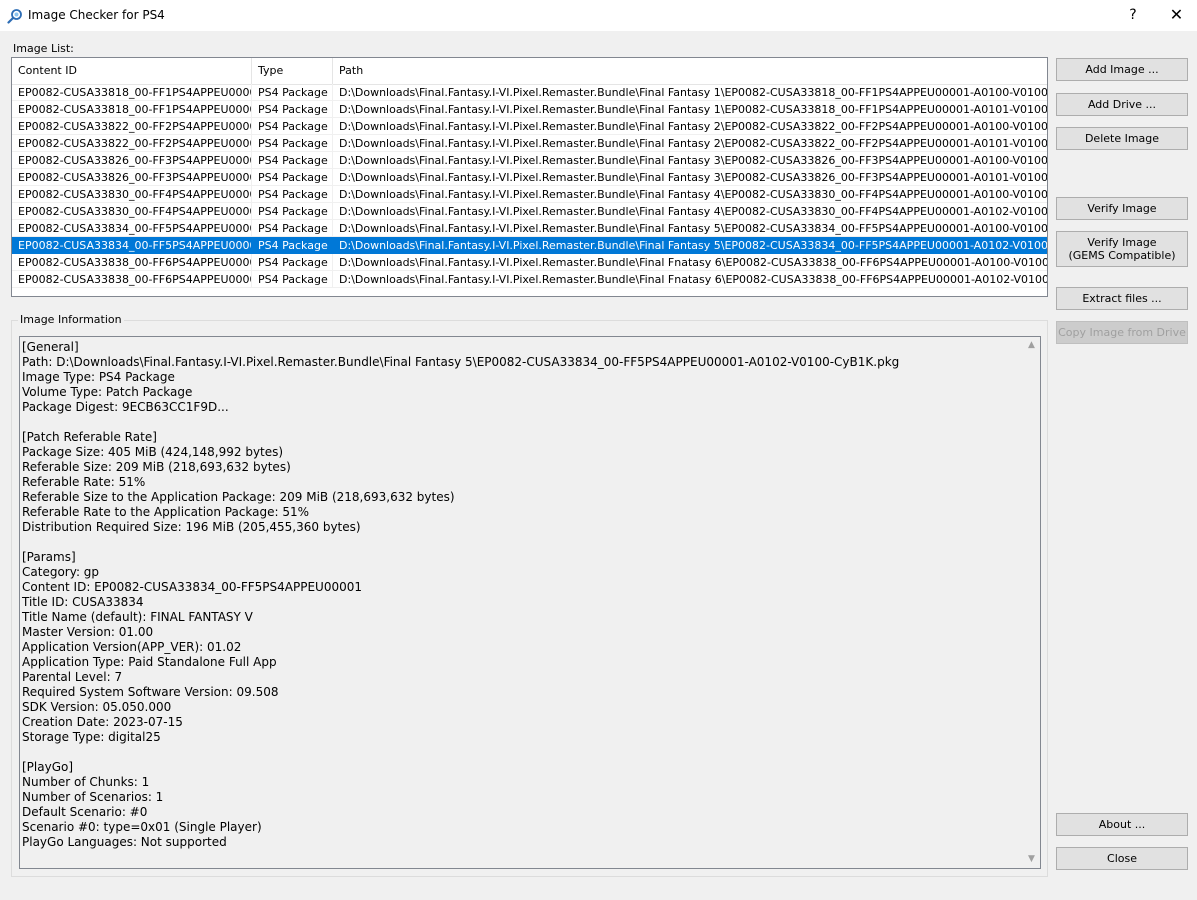 The width and height of the screenshot is (1197, 900). I want to click on magnifier-icon, so click(14, 16).